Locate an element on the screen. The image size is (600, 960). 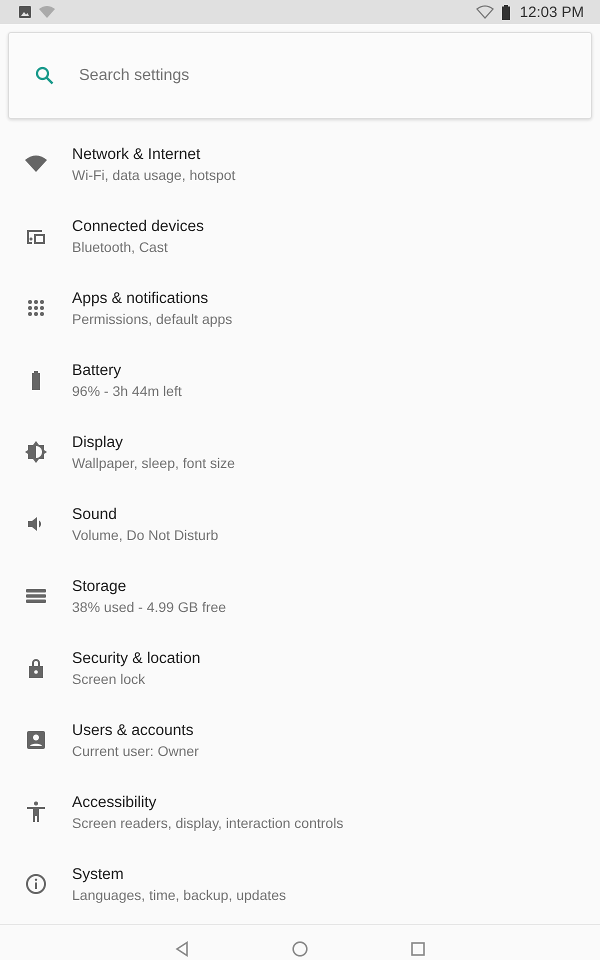
settings-item: Network & Internet Wi-Fi, data usage, hotspot is located at coordinates (300, 164).